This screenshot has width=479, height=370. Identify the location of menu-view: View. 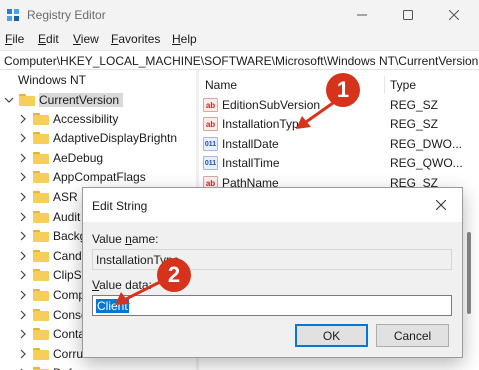
(86, 39).